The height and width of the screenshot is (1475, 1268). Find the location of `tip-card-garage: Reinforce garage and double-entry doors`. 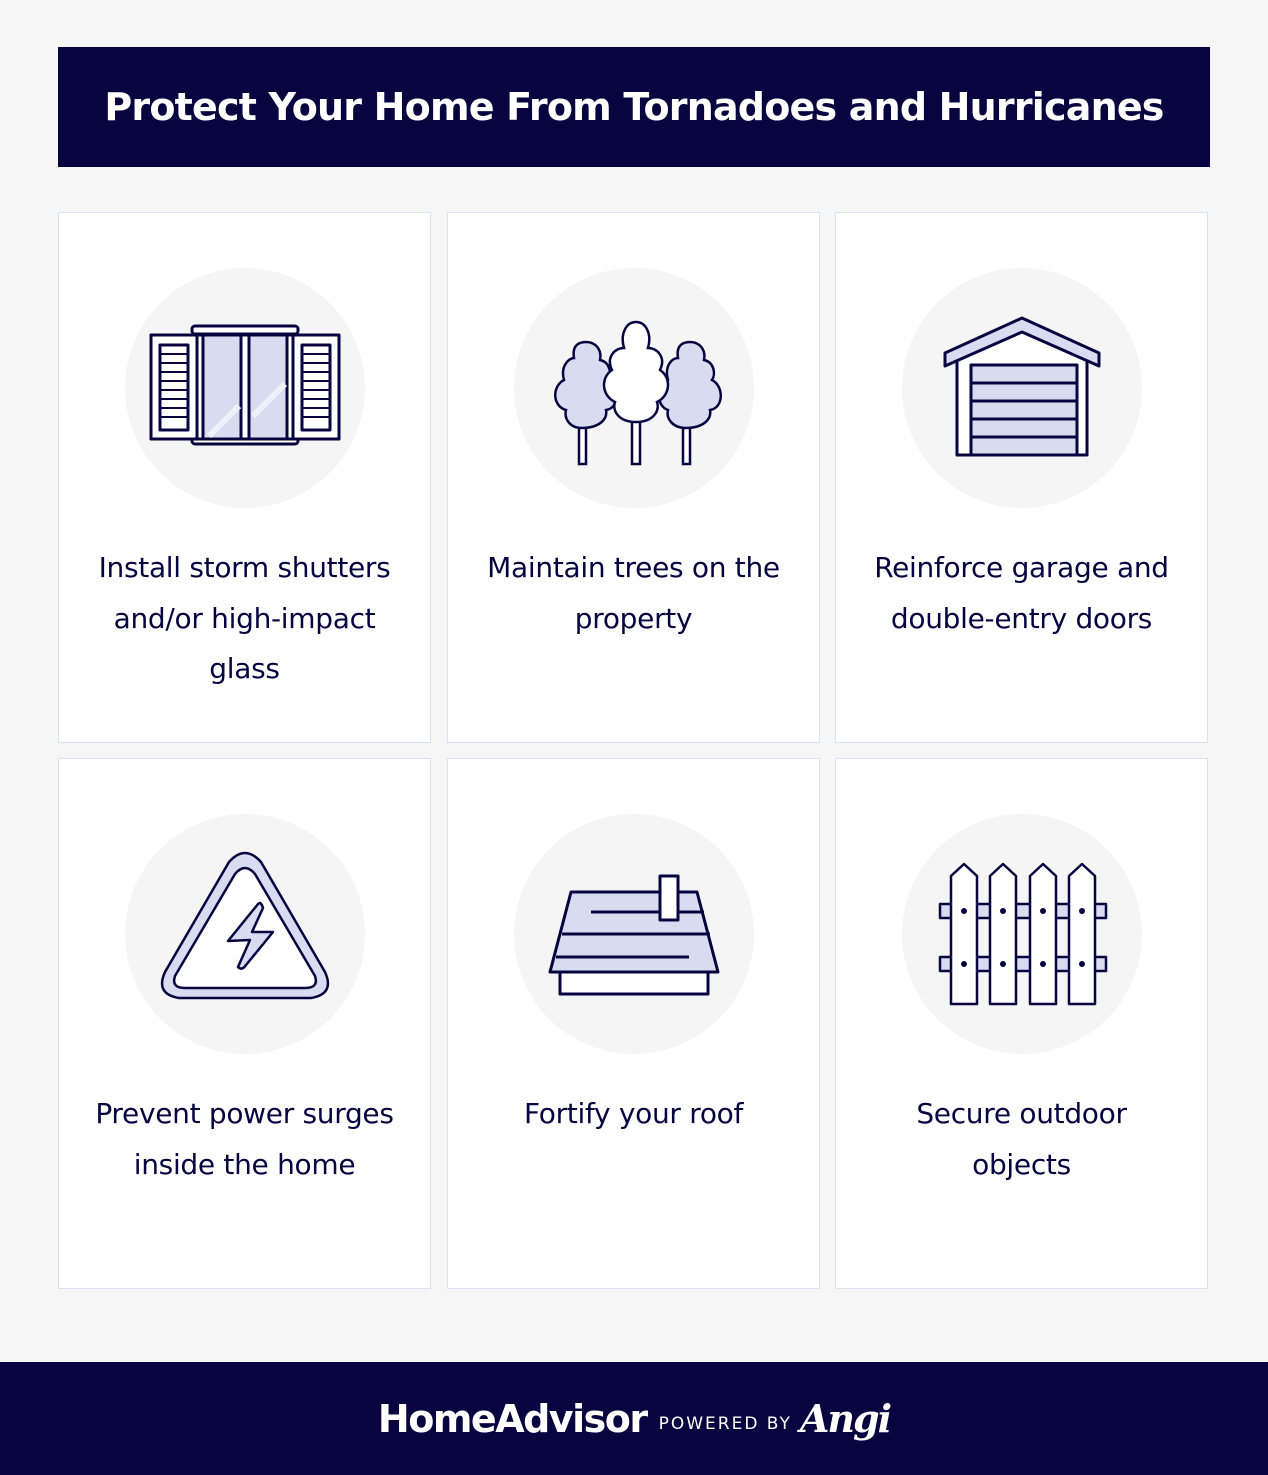

tip-card-garage: Reinforce garage and double-entry doors is located at coordinates (1021, 477).